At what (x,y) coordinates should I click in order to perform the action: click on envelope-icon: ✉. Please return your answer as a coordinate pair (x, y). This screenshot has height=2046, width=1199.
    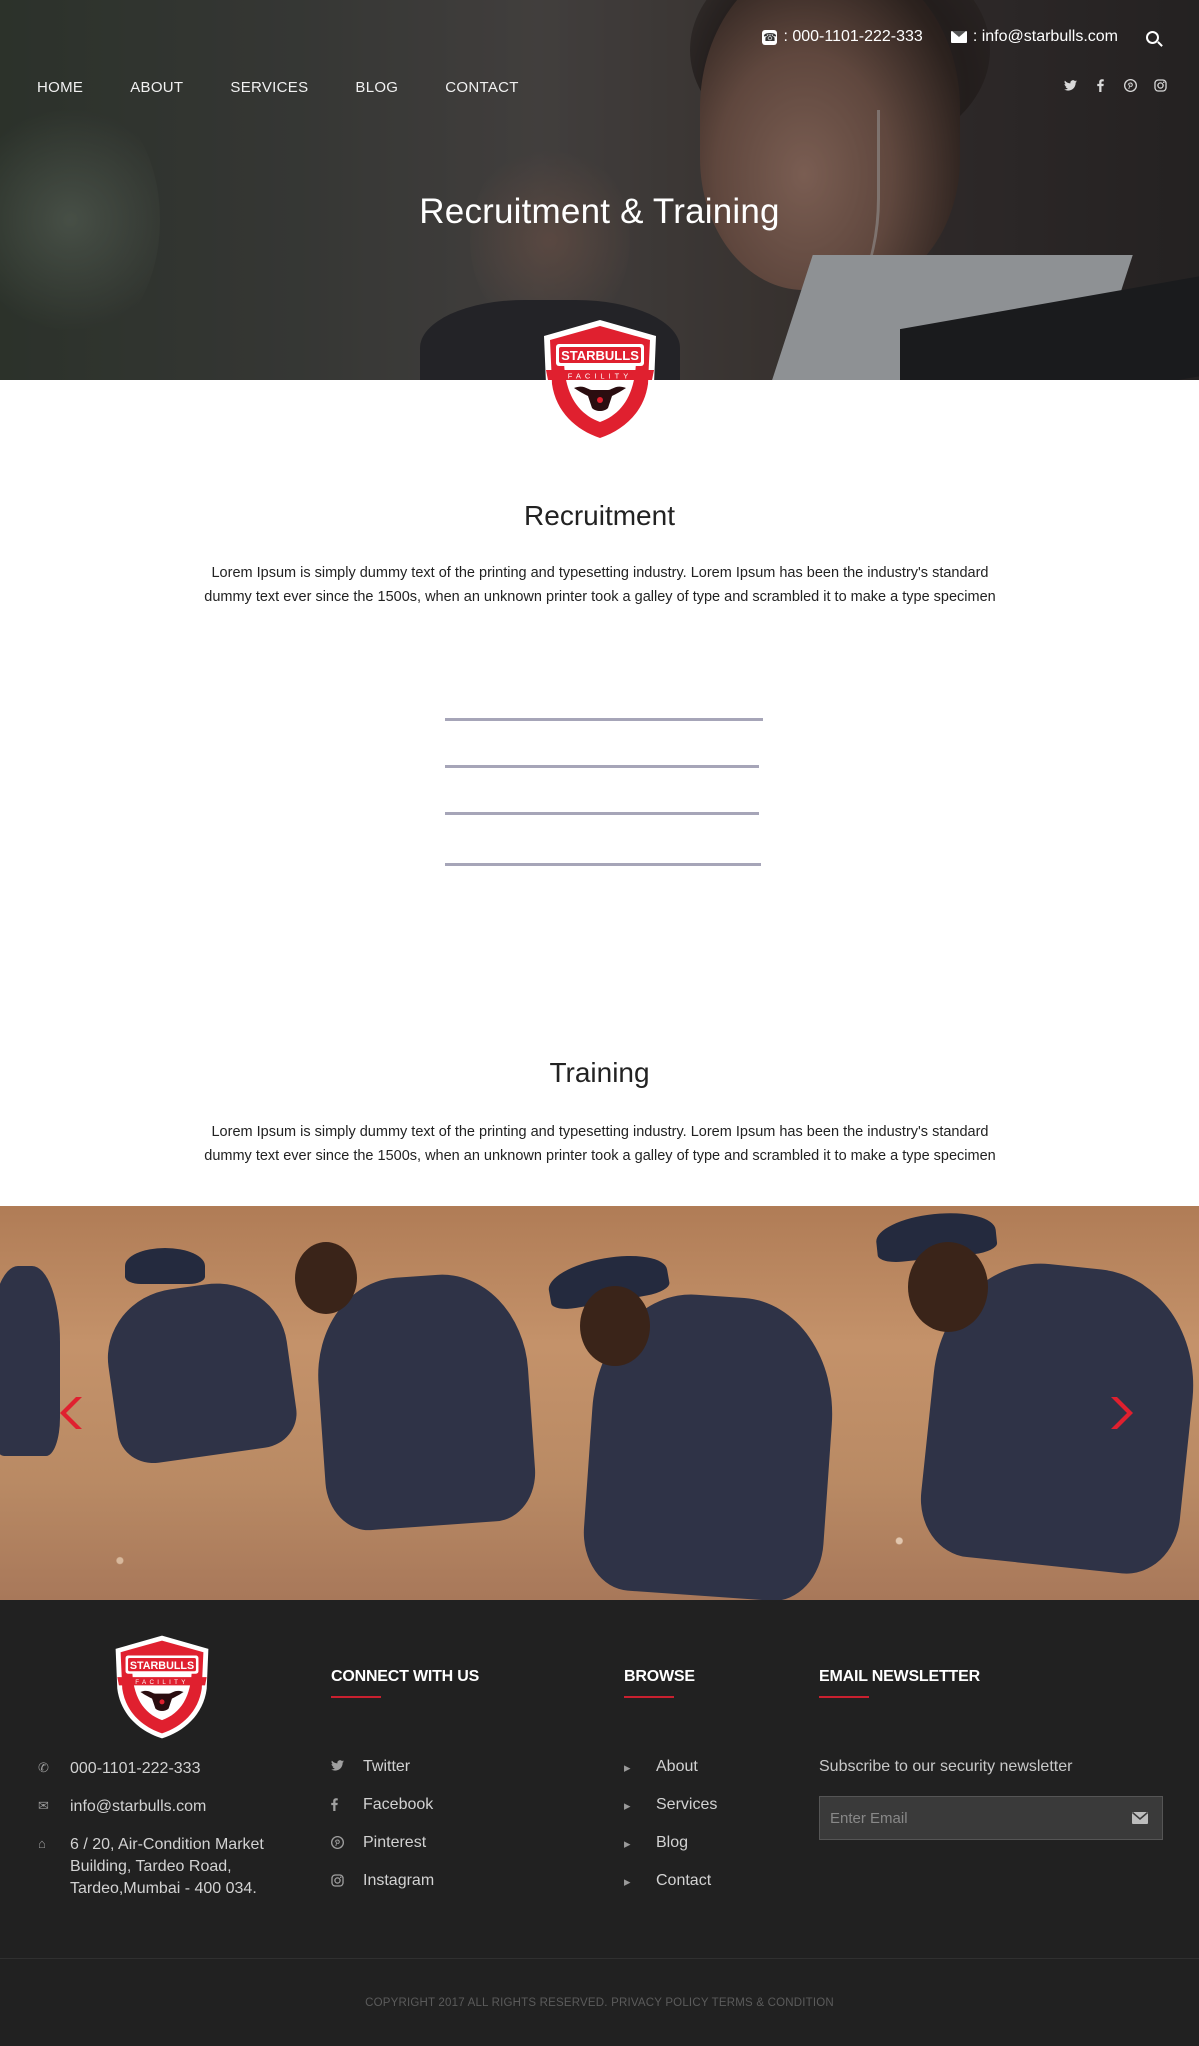
    Looking at the image, I should click on (43, 1805).